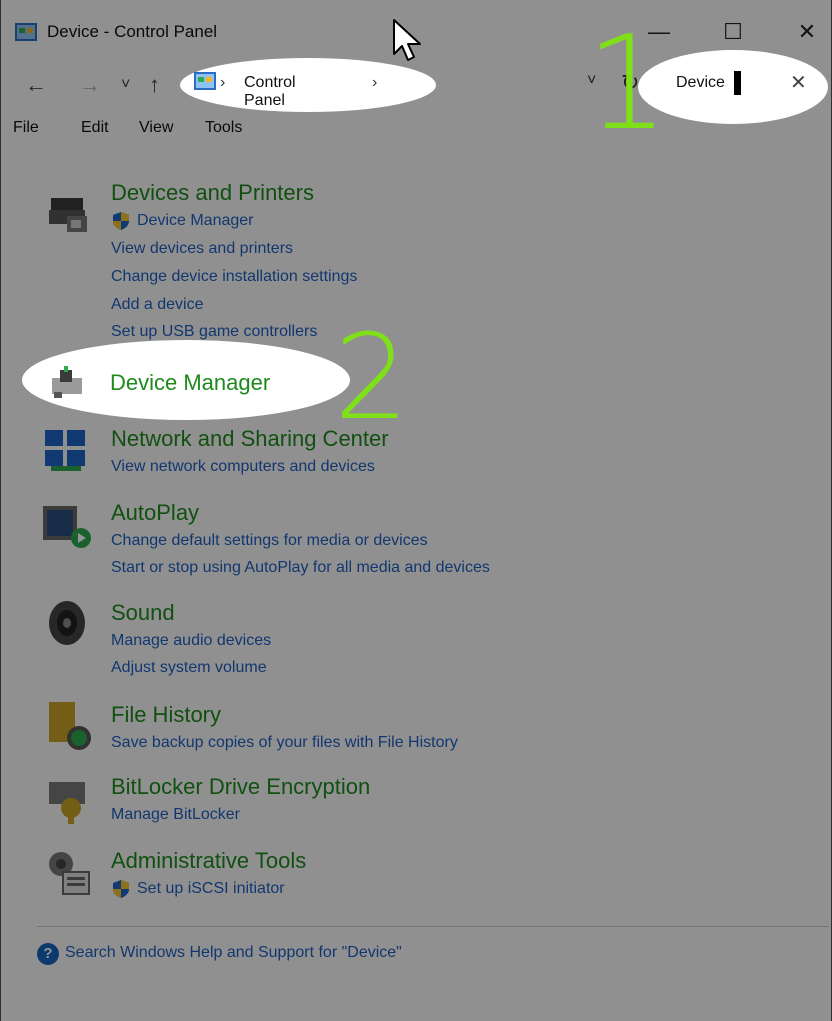  What do you see at coordinates (191, 641) in the screenshot?
I see `task-manage-audio-devices: Manage audio devices` at bounding box center [191, 641].